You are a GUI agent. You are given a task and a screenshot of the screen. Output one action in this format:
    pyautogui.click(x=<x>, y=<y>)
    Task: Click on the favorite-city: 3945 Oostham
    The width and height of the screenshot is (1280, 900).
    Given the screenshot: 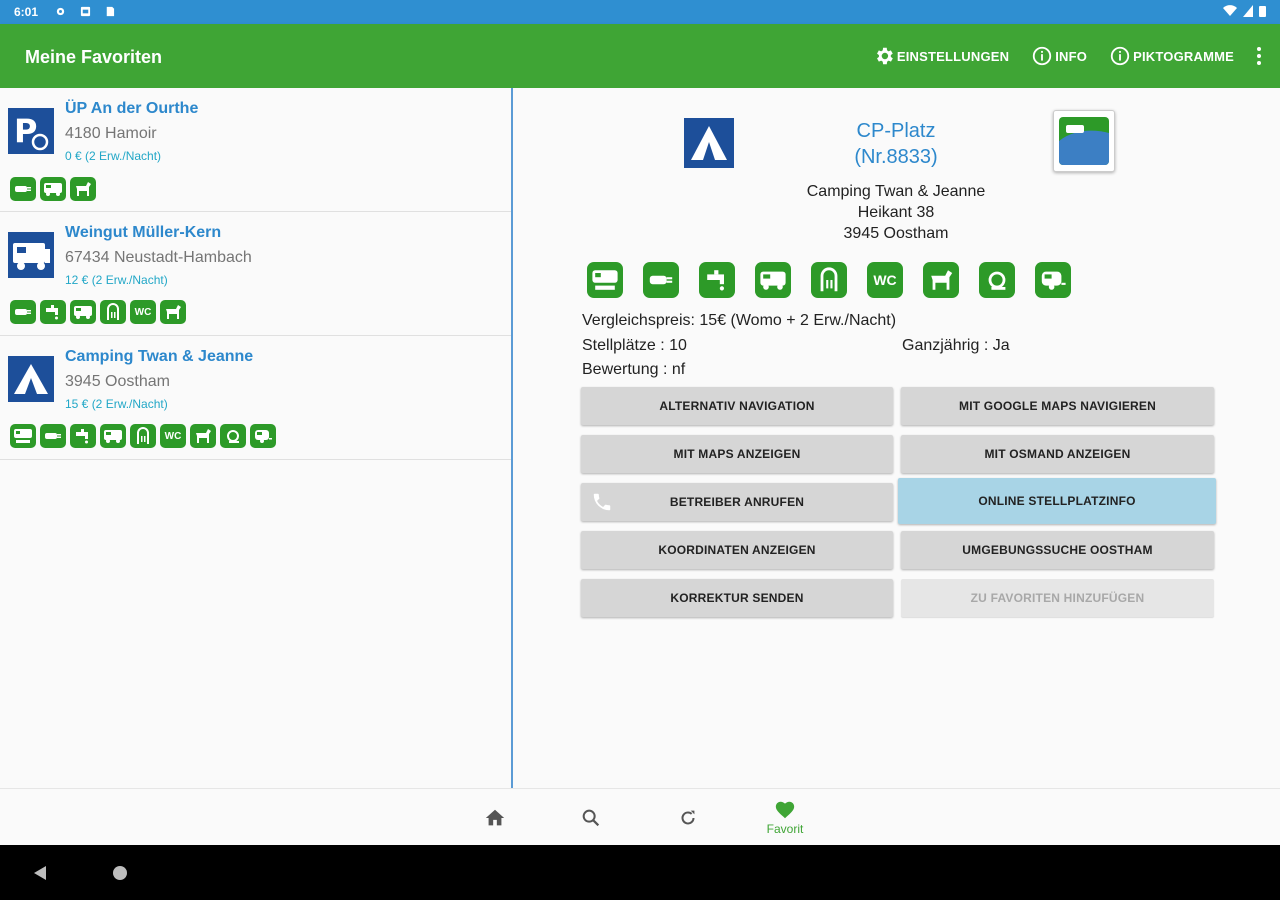 What is the action you would take?
    pyautogui.click(x=117, y=381)
    